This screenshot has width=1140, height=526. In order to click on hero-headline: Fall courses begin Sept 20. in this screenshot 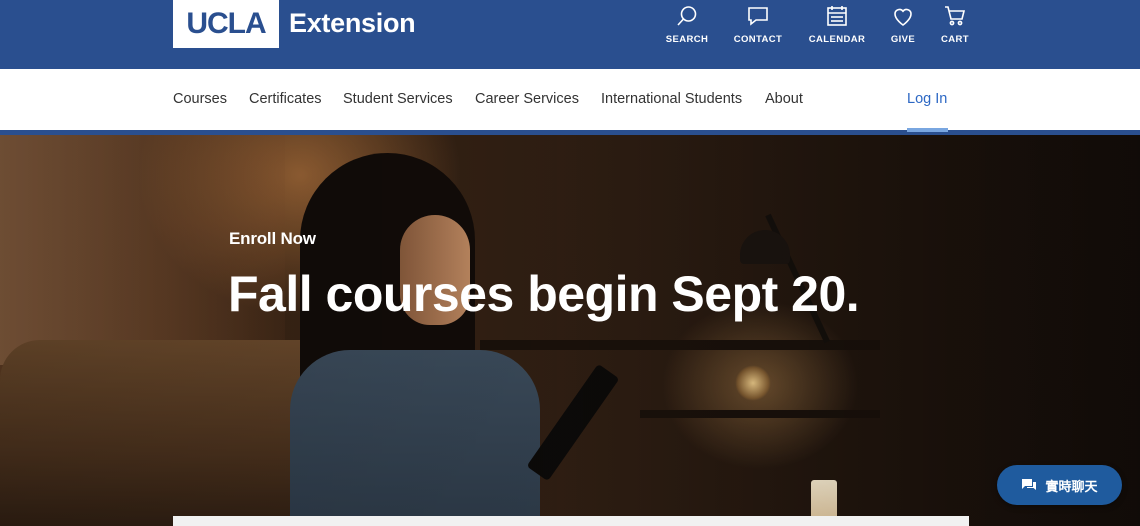, I will do `click(544, 294)`.